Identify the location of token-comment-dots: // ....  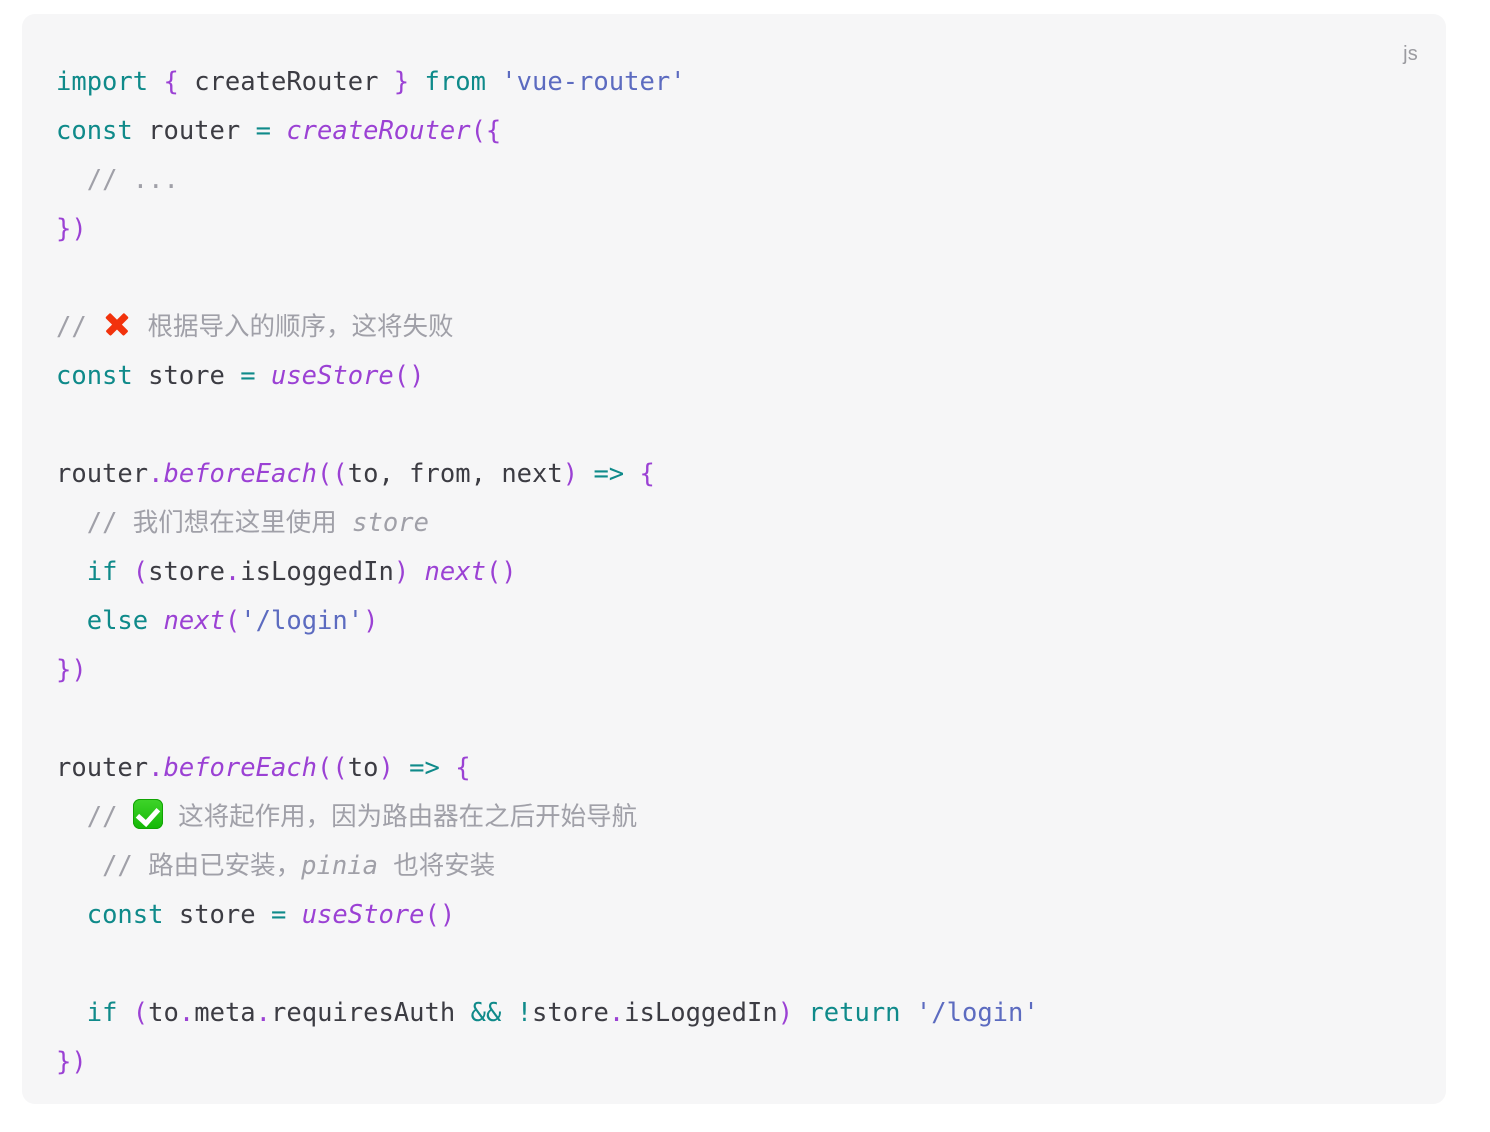
(132, 180).